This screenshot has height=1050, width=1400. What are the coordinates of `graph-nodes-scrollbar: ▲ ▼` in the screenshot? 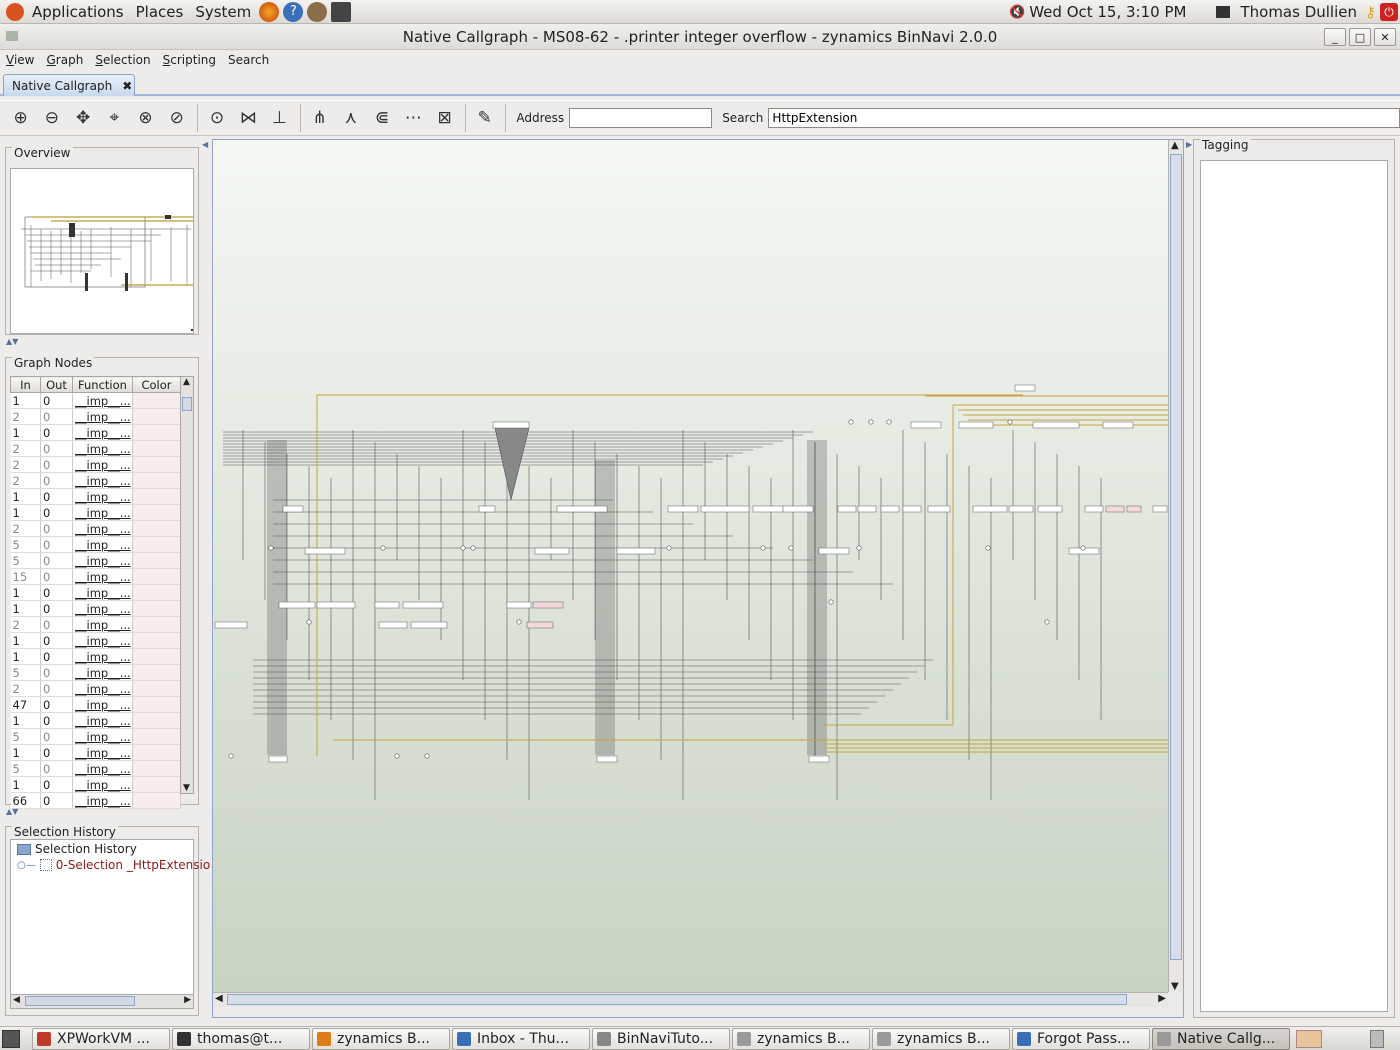 It's located at (187, 585).